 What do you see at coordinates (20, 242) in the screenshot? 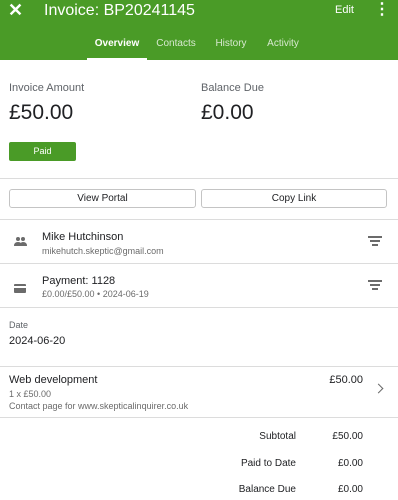
I see `people-icon` at bounding box center [20, 242].